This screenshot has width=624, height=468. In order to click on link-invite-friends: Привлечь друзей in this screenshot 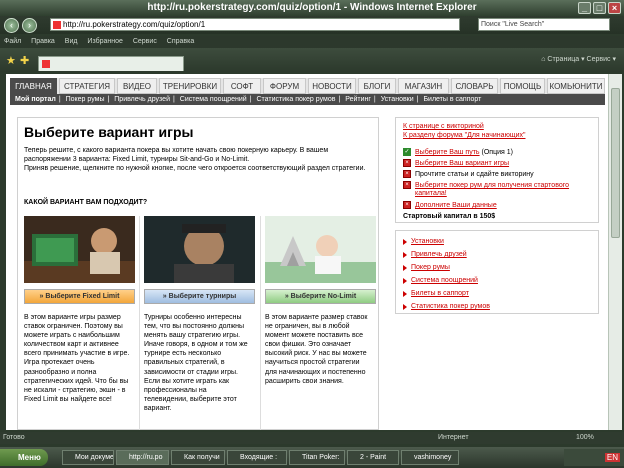, I will do `click(439, 255)`.